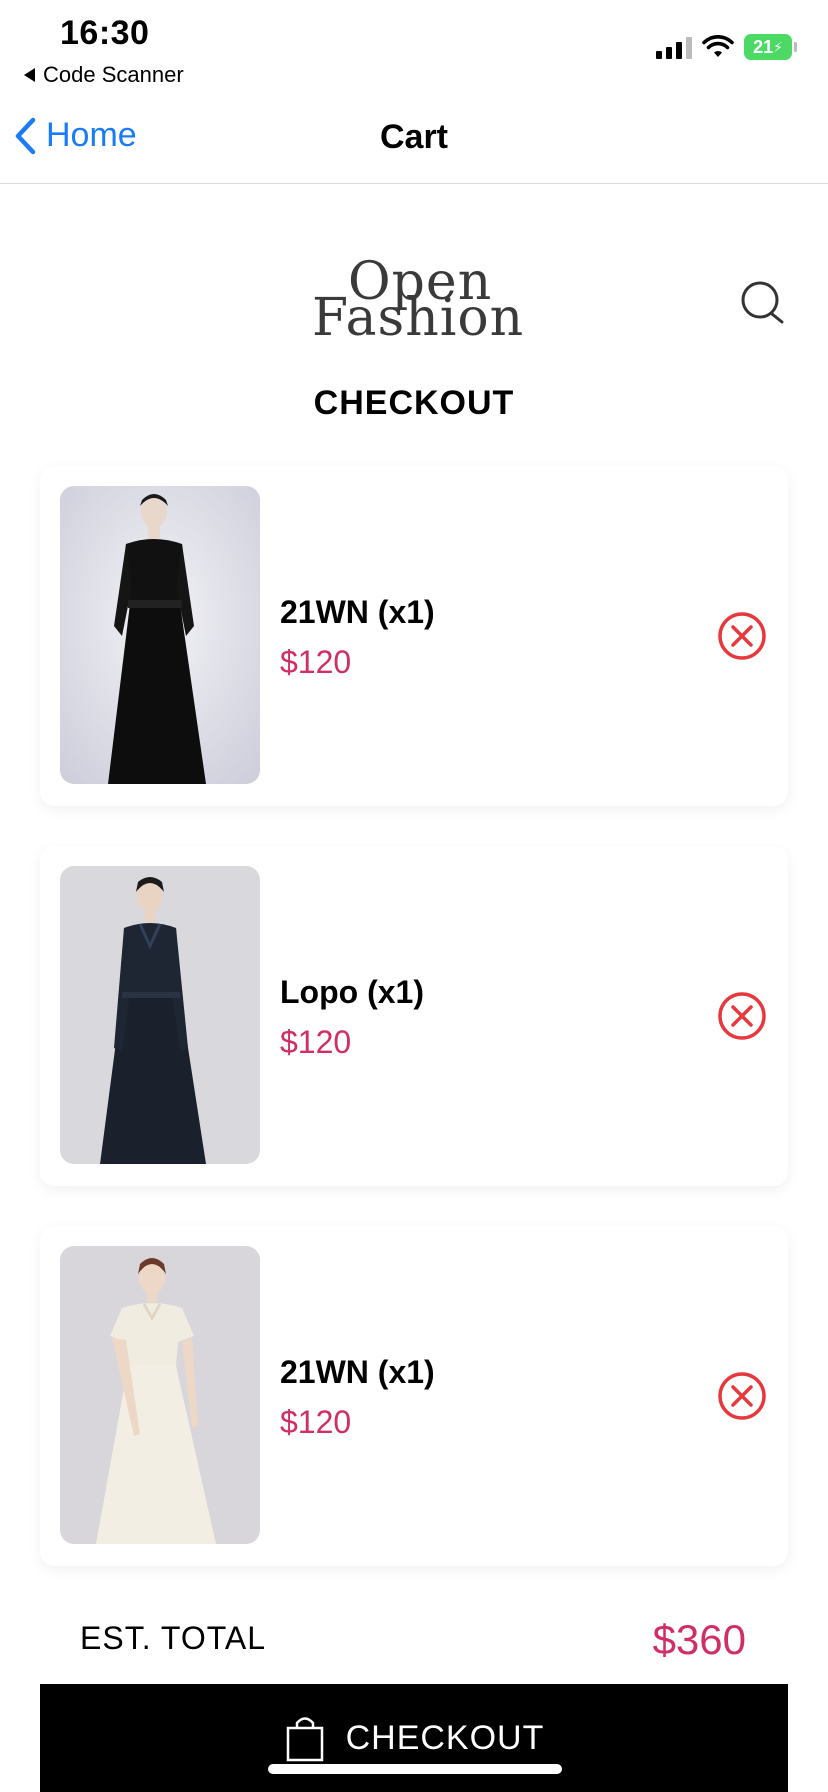  I want to click on cellular-signal-icon, so click(674, 47).